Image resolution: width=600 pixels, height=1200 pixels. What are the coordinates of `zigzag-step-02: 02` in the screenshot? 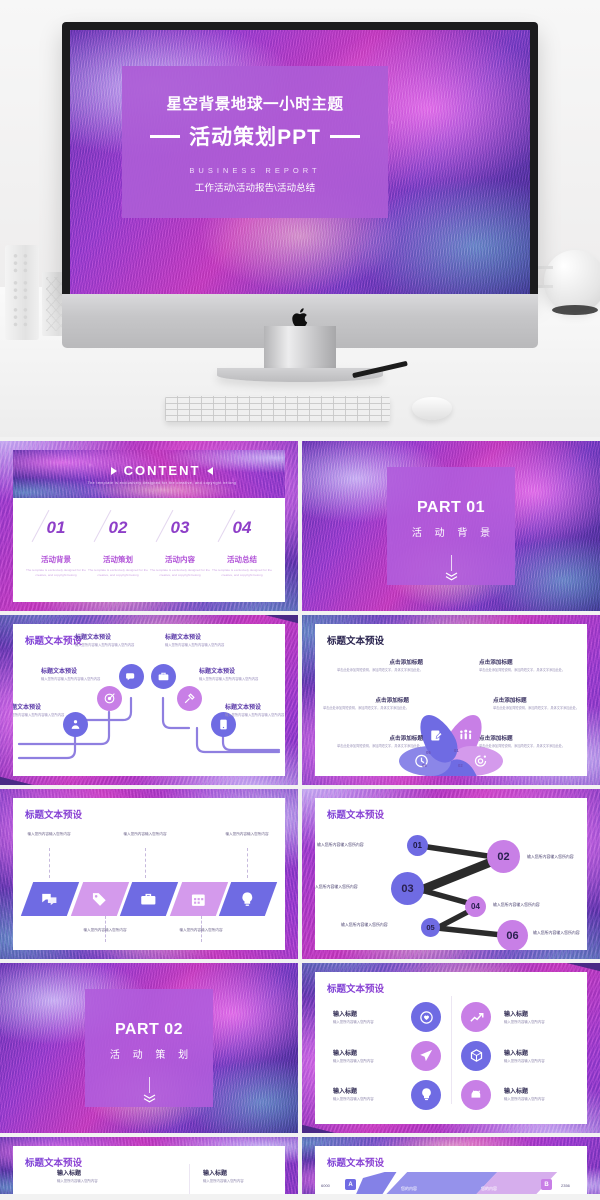 It's located at (503, 856).